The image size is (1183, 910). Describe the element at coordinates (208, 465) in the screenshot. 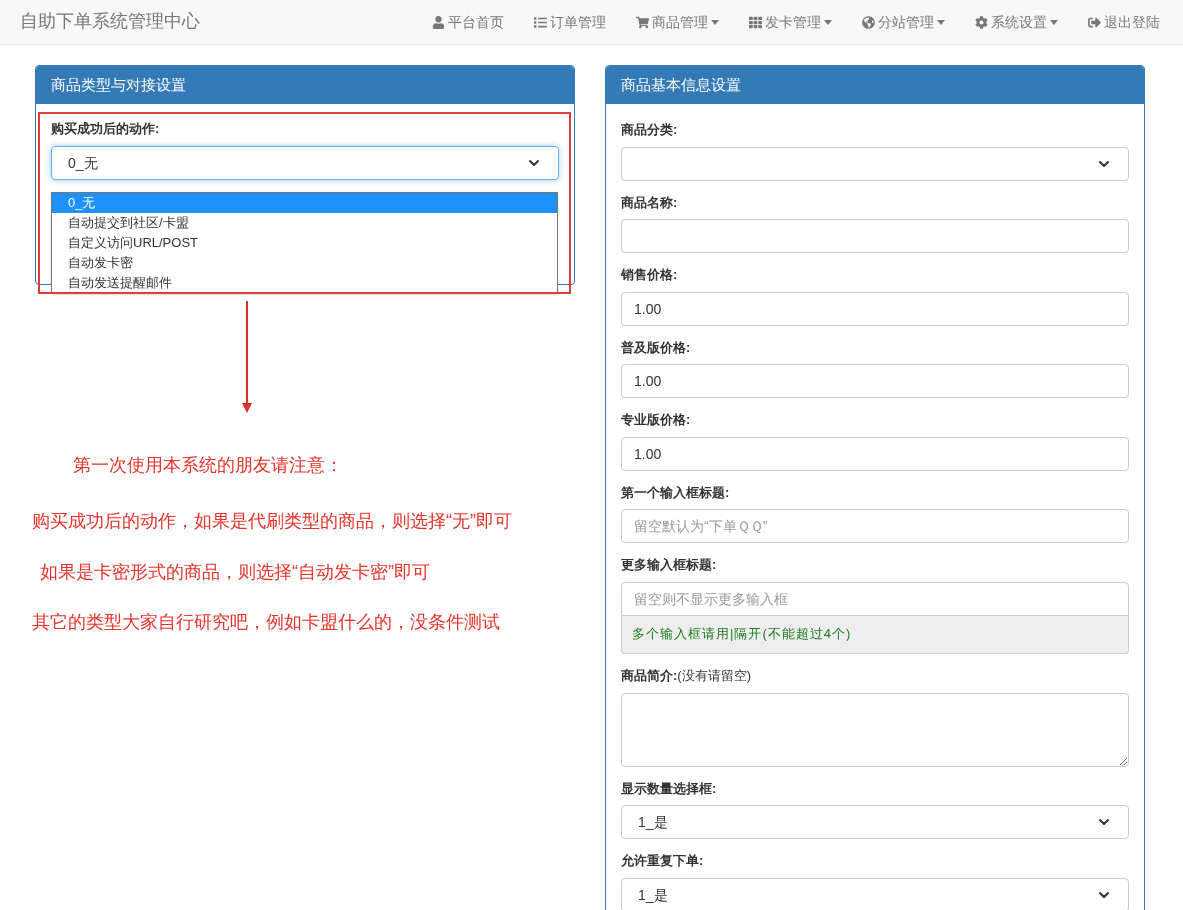

I see `note-text: 第一次使用本系统的朋友请注意：` at that location.